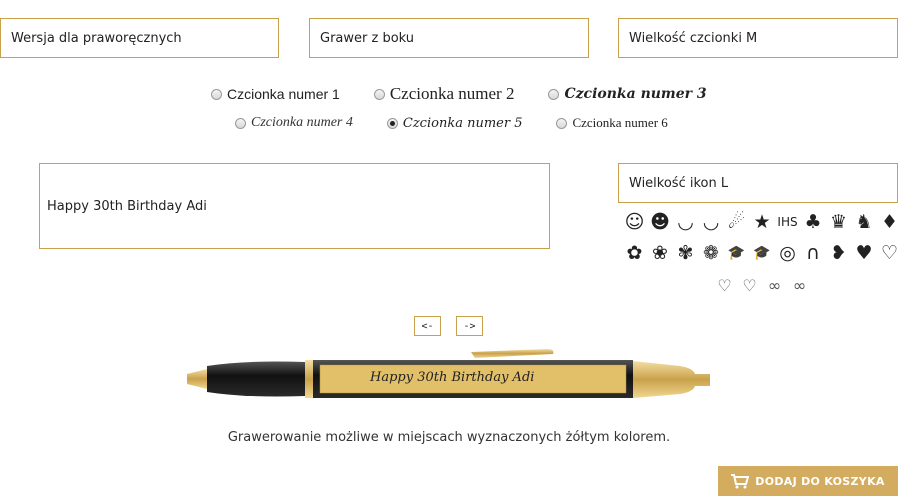 The image size is (898, 496). I want to click on font-radio-5-label: Czcionka numer 5, so click(462, 123).